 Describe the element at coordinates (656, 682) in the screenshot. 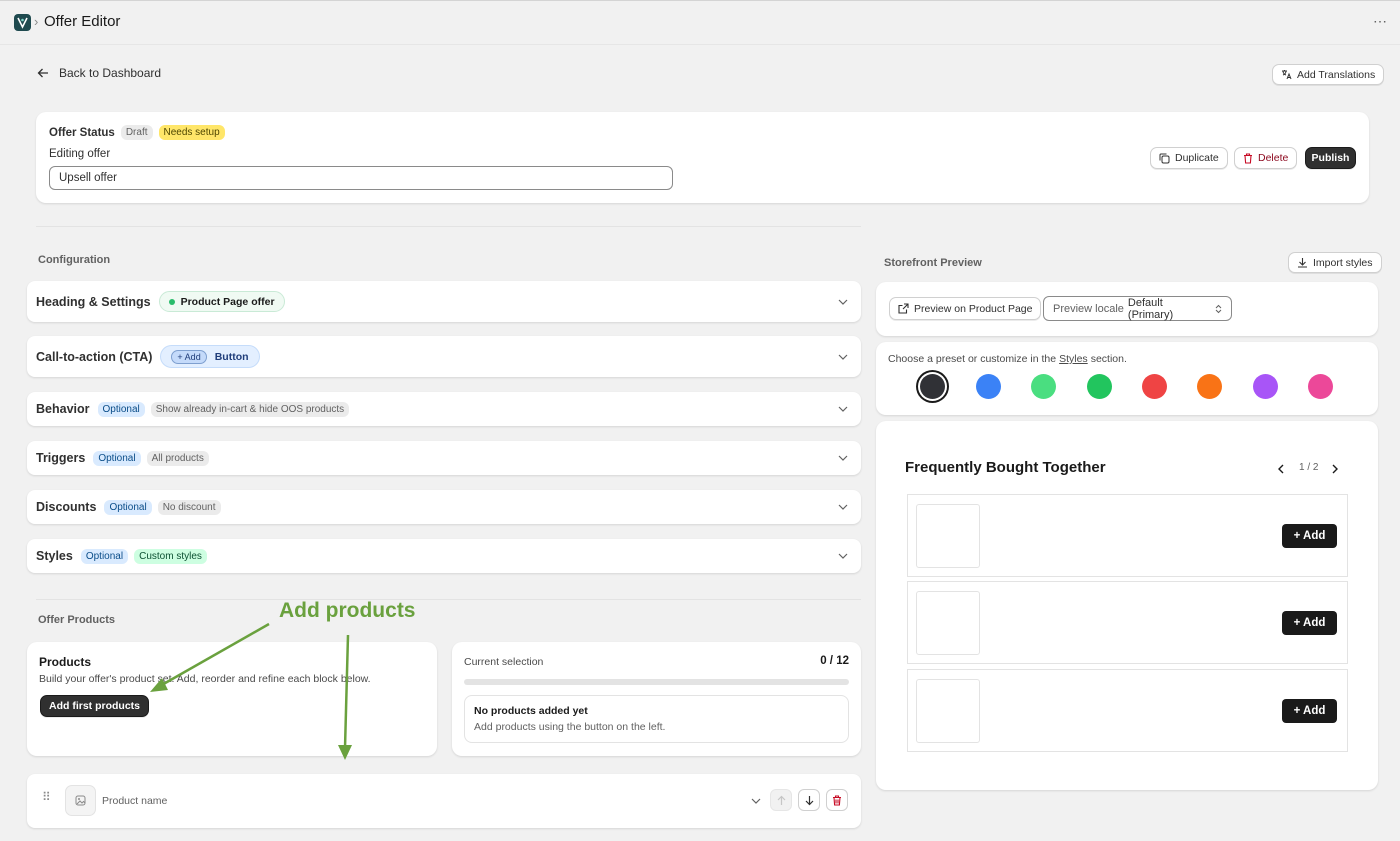

I see `selection-progress-bar` at that location.